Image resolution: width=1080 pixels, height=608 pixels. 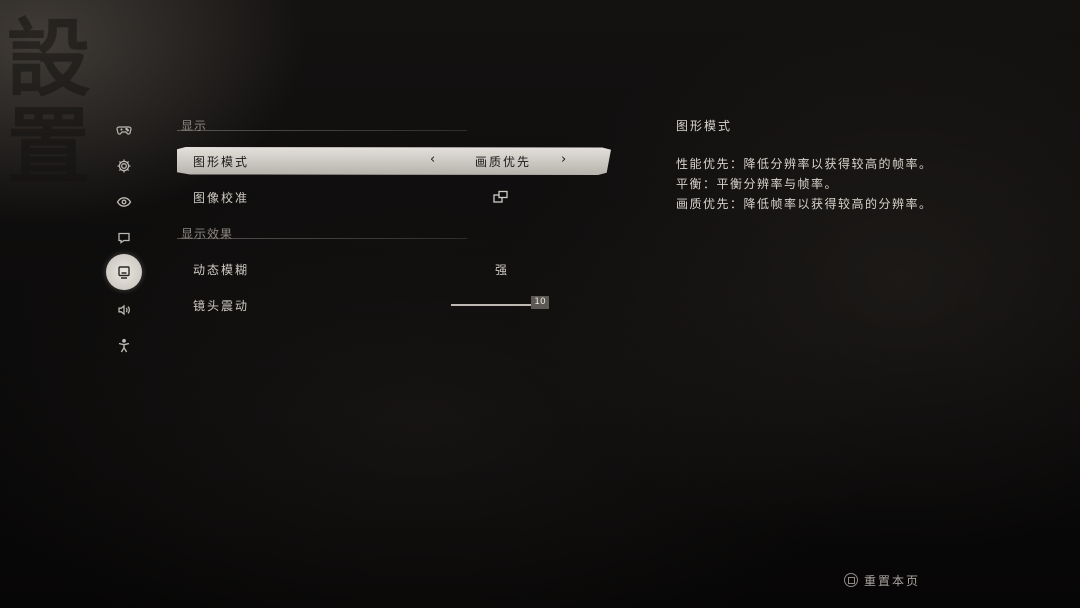 I want to click on gamepad-icon, so click(x=124, y=130).